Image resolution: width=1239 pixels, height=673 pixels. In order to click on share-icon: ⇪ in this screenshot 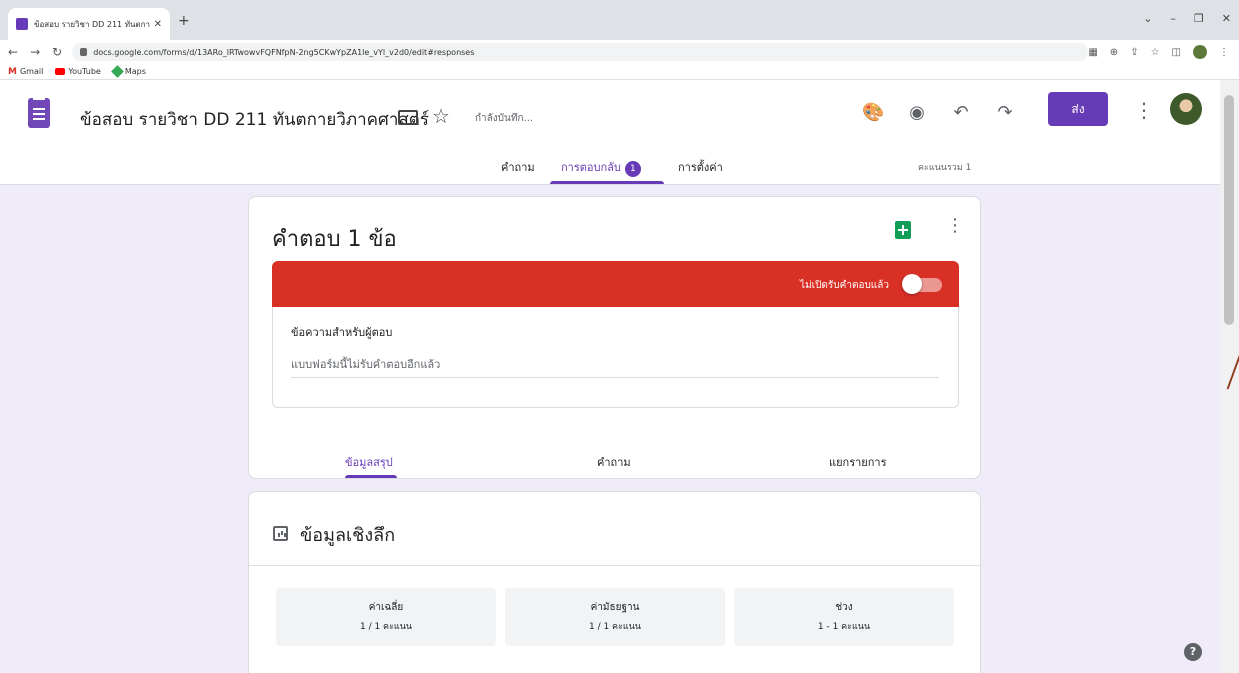, I will do `click(1134, 52)`.